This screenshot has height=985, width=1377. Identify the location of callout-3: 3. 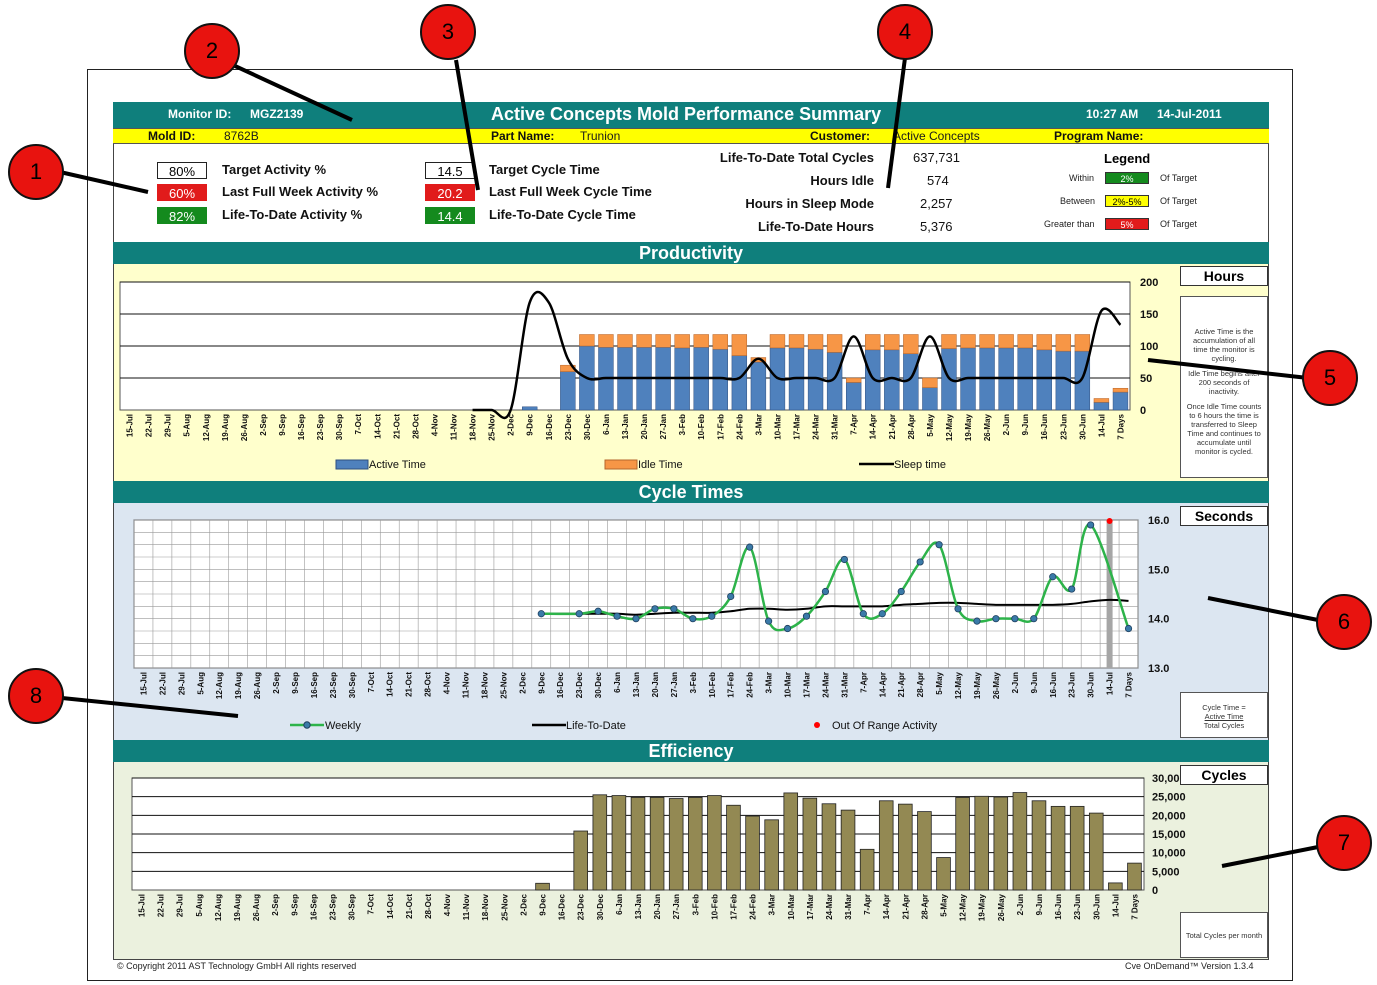
(448, 32).